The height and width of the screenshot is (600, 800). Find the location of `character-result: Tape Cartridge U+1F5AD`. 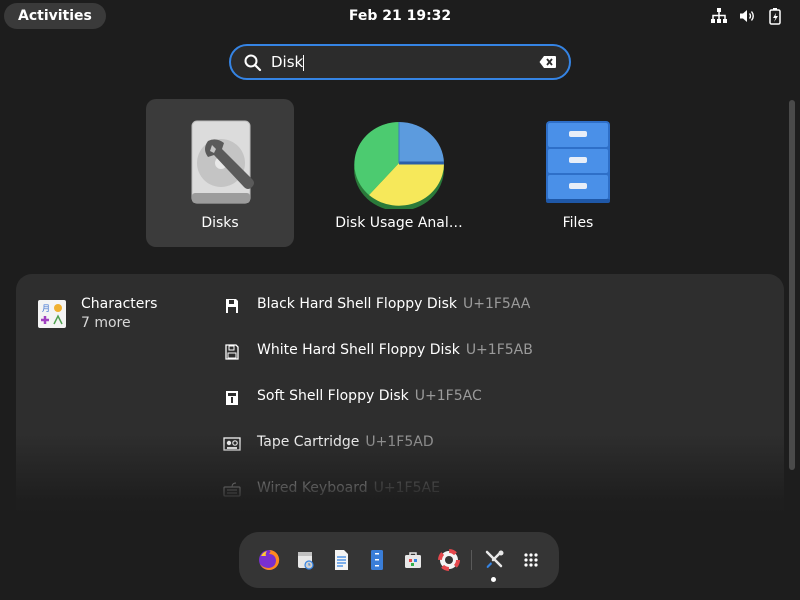

character-result: Tape Cartridge U+1F5AD is located at coordinates (481, 444).